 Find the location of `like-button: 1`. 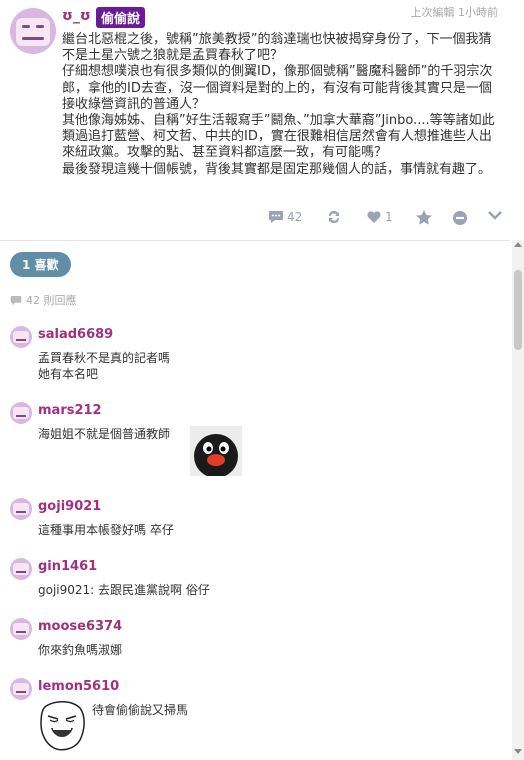

like-button: 1 is located at coordinates (379, 217).